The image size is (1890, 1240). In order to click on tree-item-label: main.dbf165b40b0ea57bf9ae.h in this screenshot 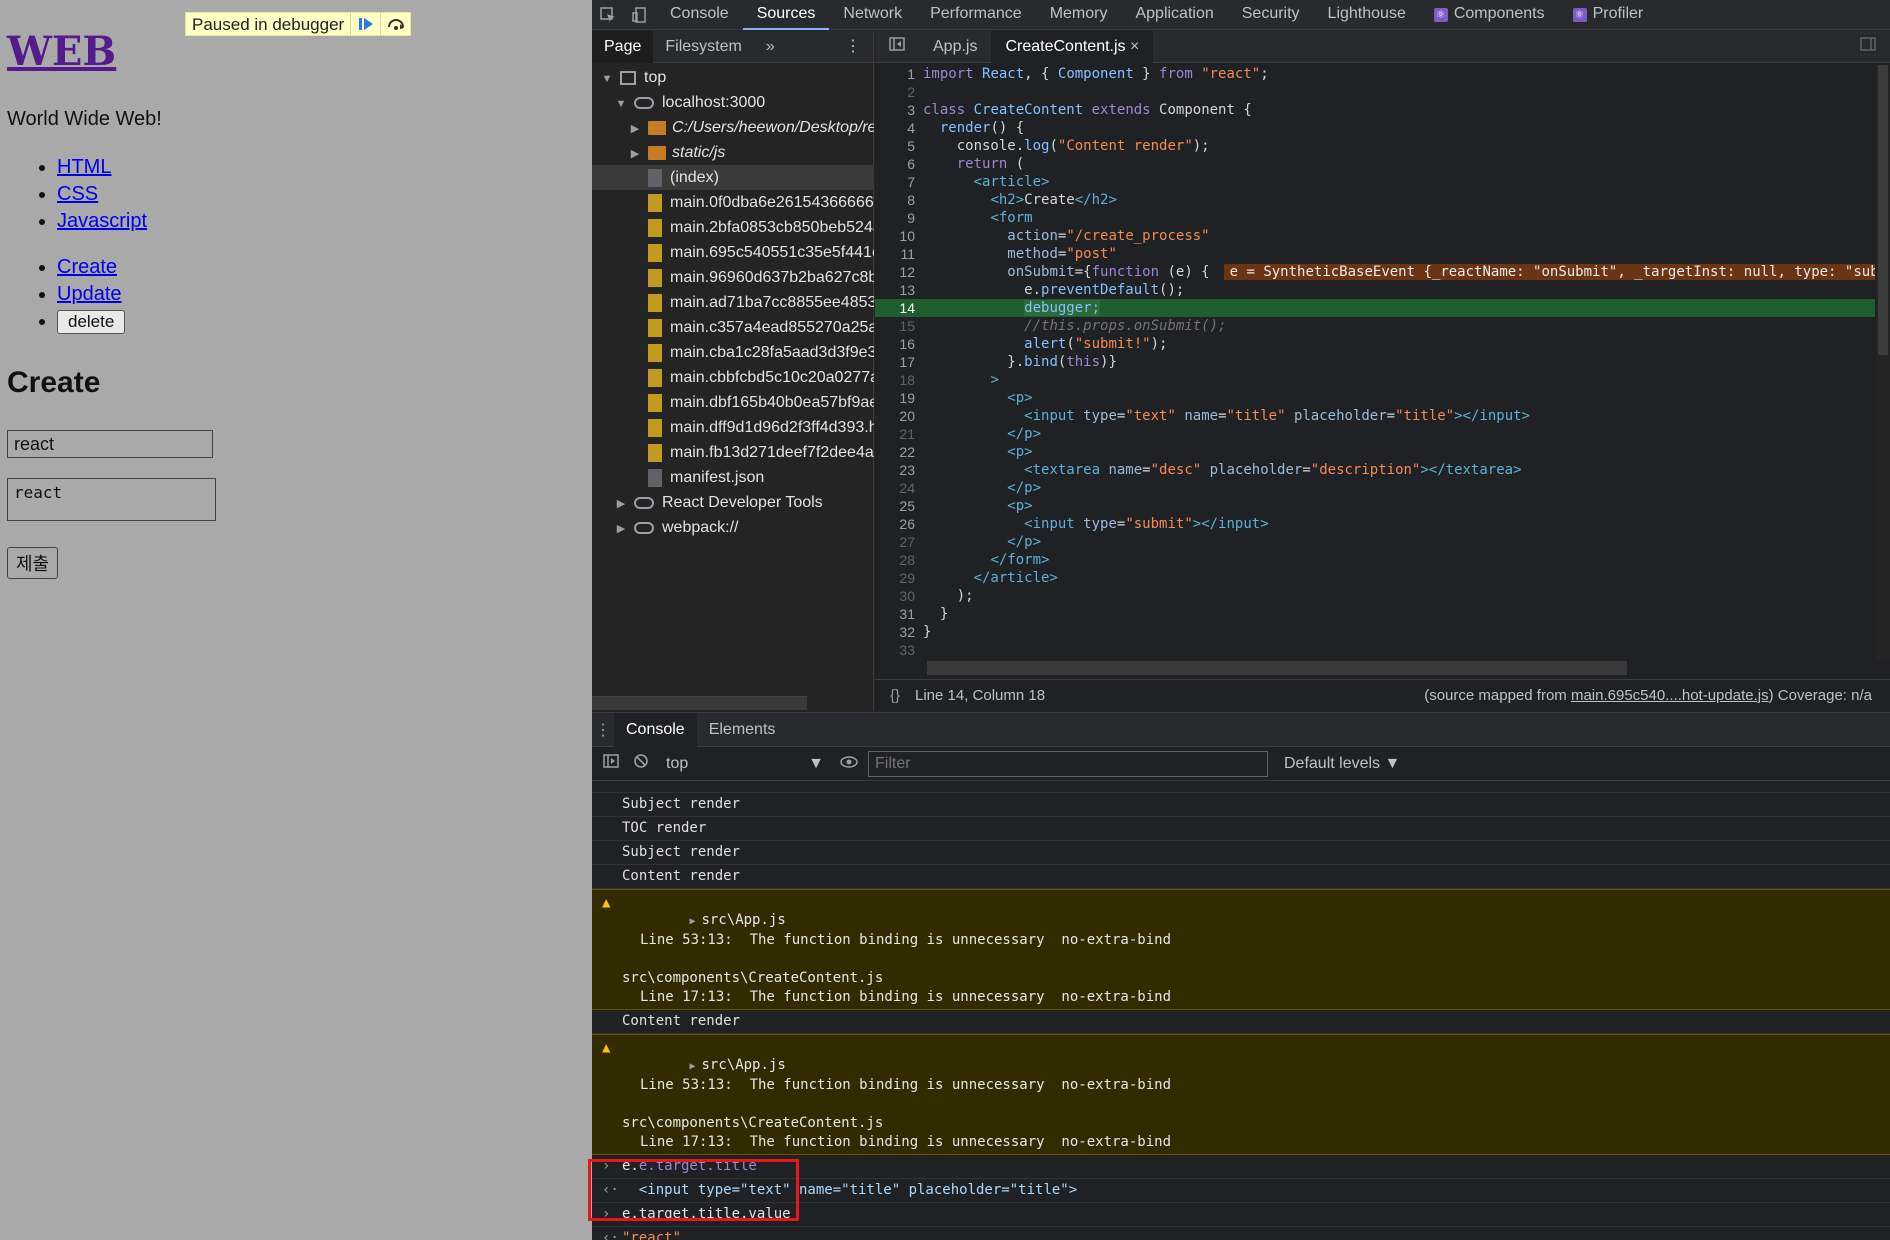, I will do `click(772, 402)`.